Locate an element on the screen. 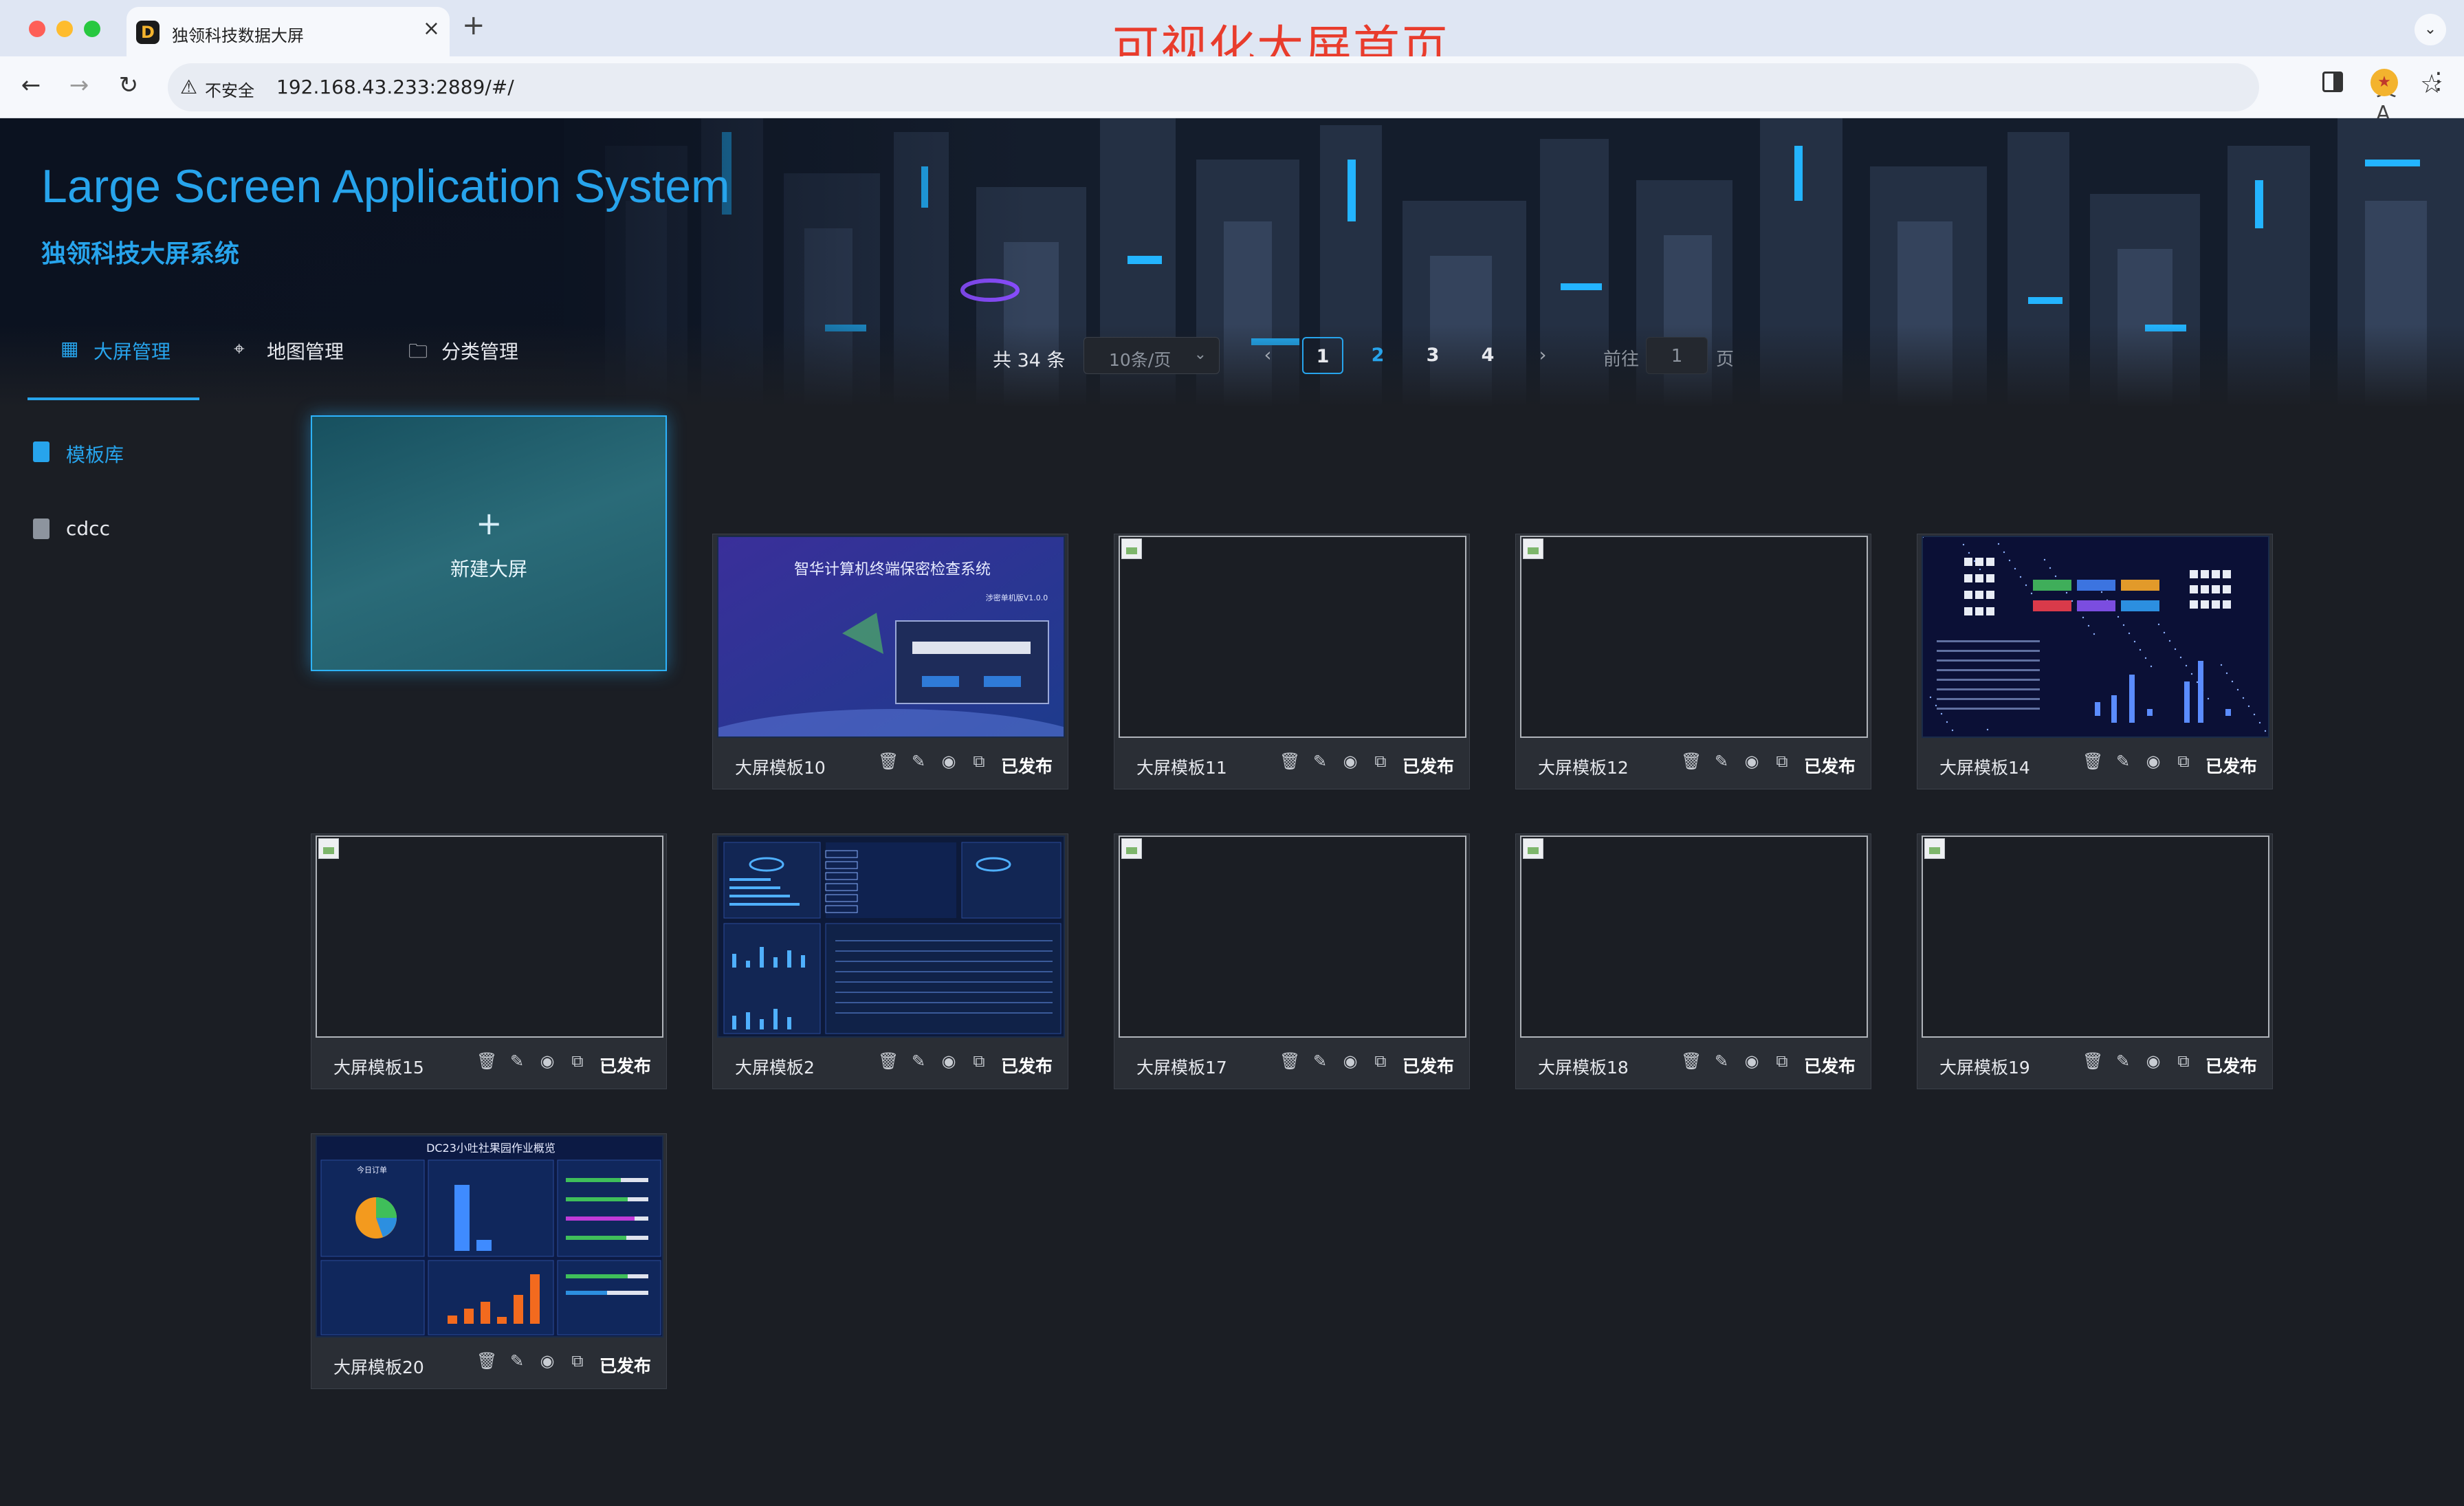 This screenshot has height=1506, width=2464. address-bar: ⚠ 不安全 192.168.43.233:2889/#/ 文A ☆ is located at coordinates (1305, 94).